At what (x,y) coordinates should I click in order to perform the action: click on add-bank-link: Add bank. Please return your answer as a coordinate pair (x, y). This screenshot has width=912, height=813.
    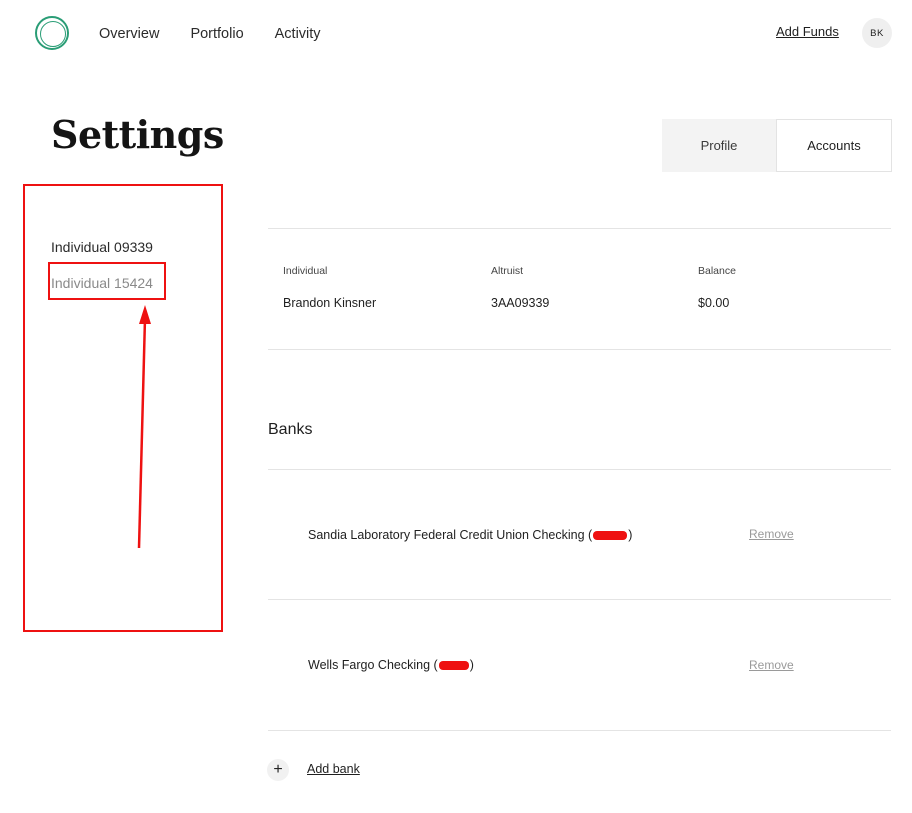
    Looking at the image, I should click on (333, 769).